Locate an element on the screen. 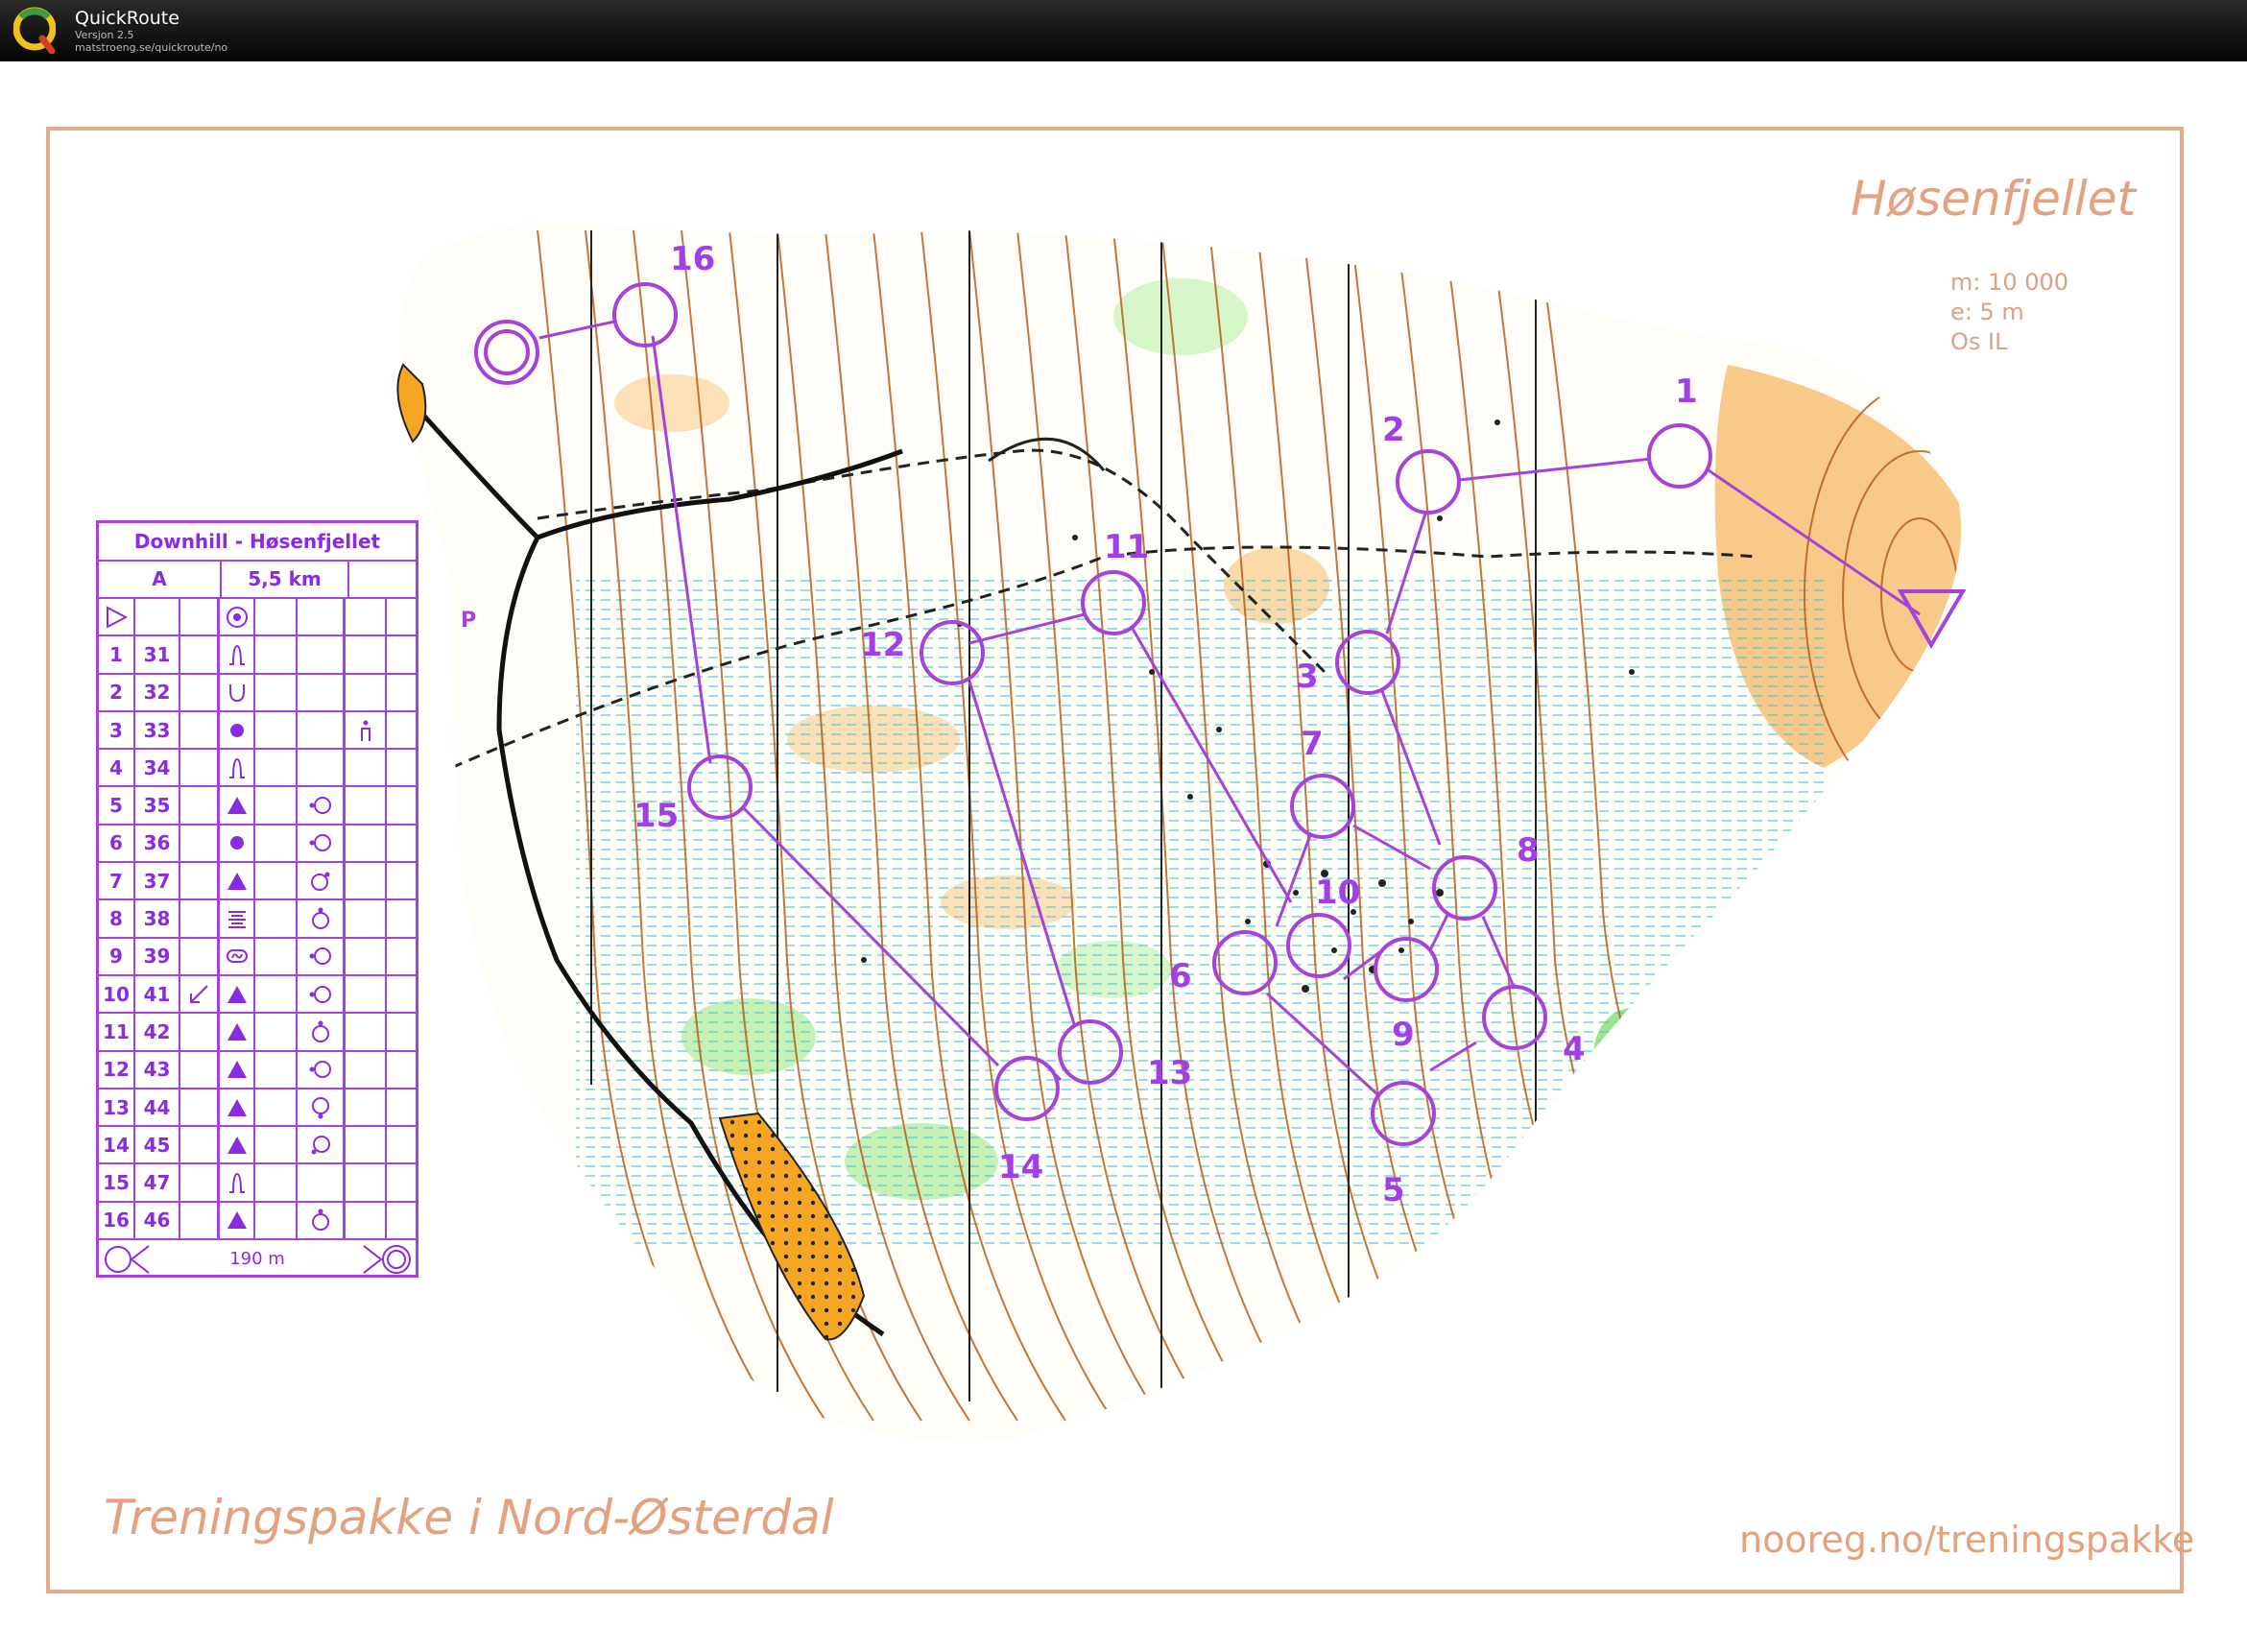 Image resolution: width=2247 pixels, height=1652 pixels. start-triangle-icon is located at coordinates (118, 617).